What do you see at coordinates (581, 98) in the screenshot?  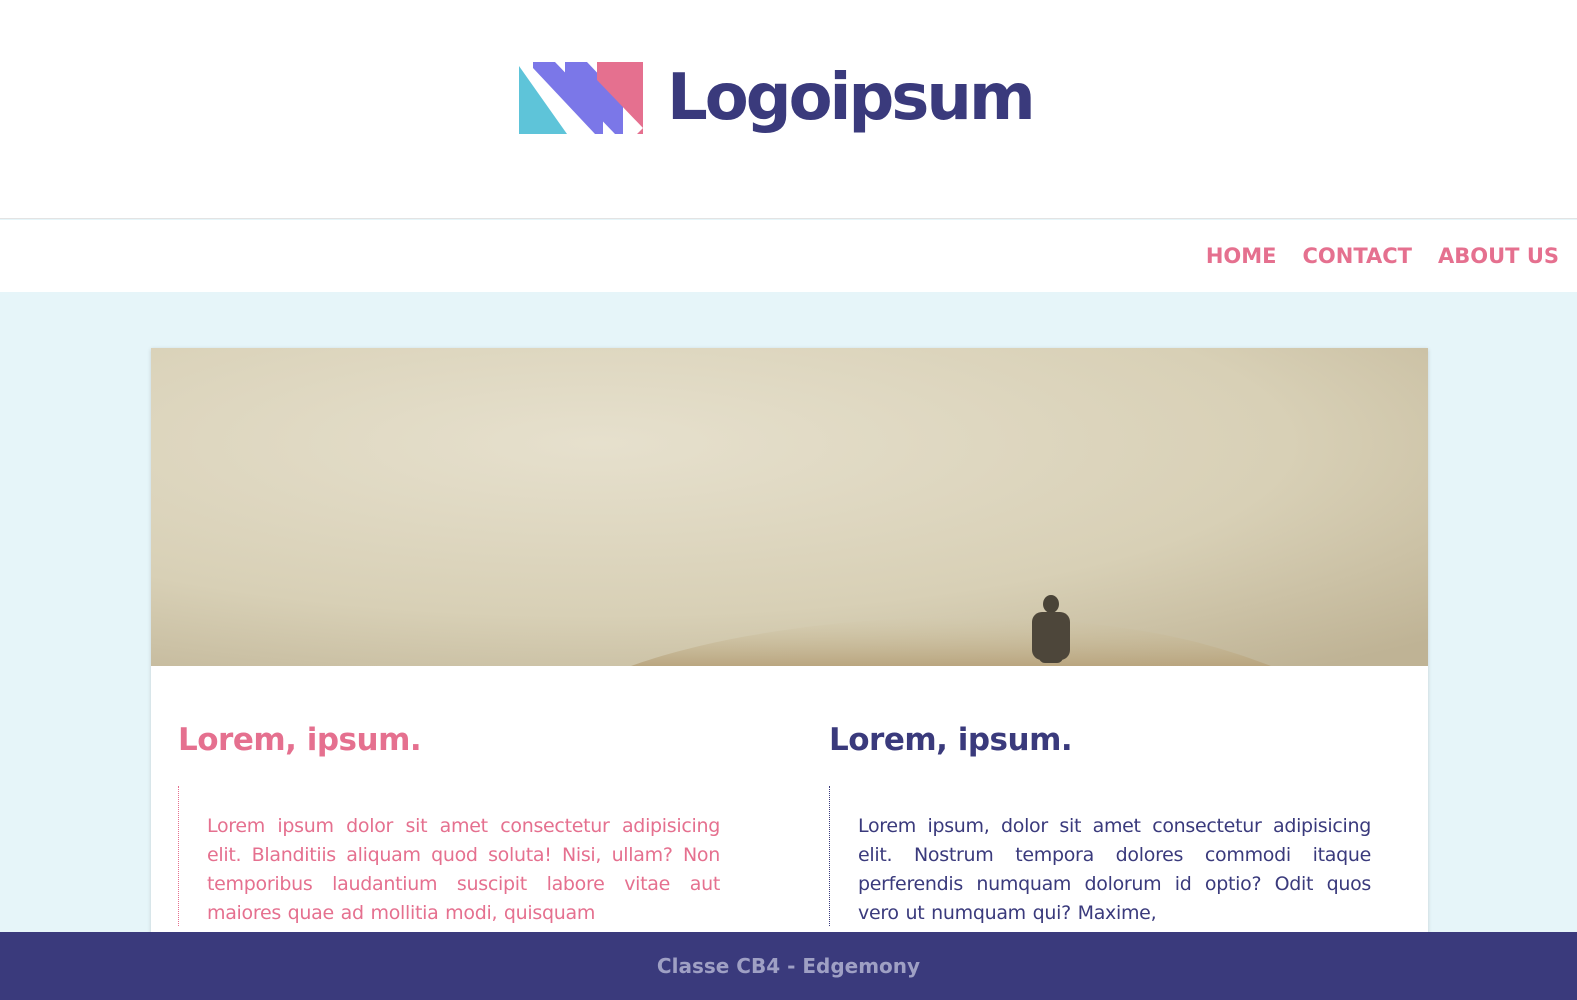 I see `logo-mark-icon` at bounding box center [581, 98].